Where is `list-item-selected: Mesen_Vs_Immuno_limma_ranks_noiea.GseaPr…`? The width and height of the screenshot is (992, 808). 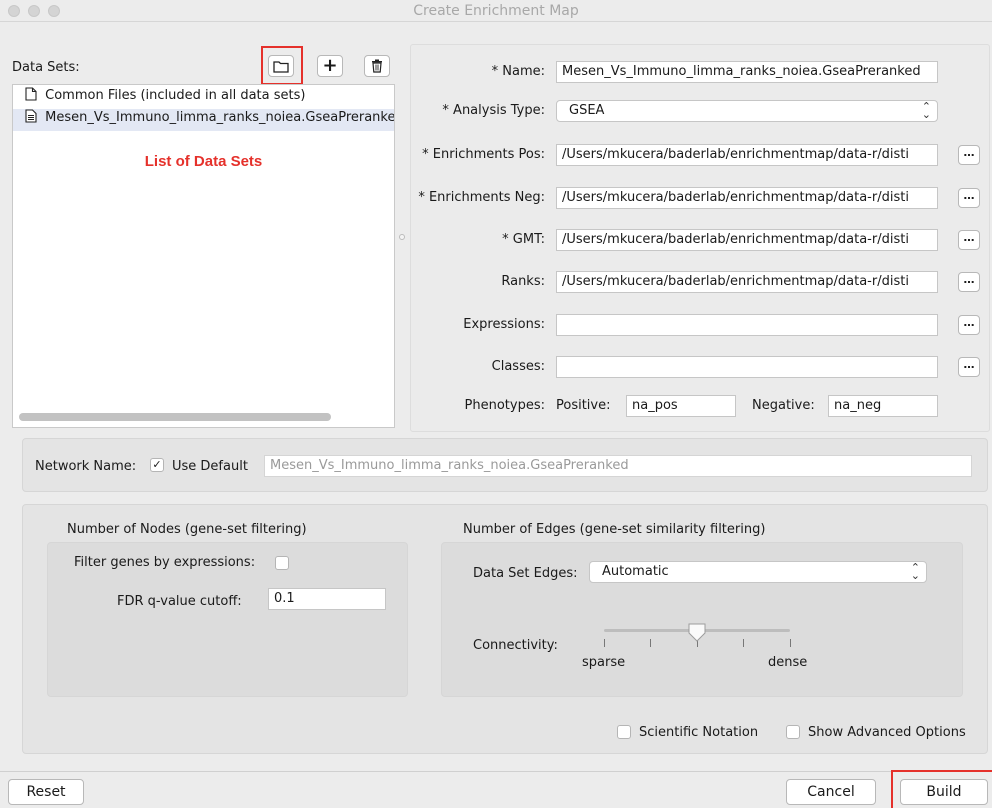 list-item-selected: Mesen_Vs_Immuno_limma_ranks_noiea.GseaPr… is located at coordinates (203, 120).